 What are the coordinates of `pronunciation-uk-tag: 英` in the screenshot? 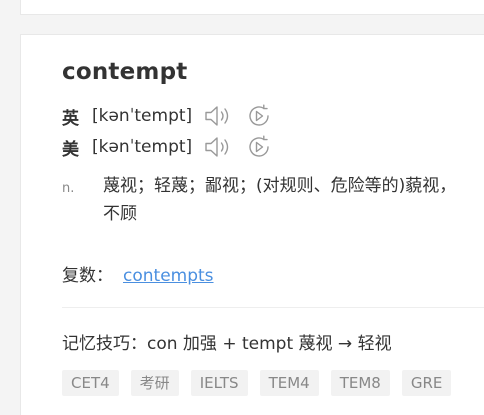 It's located at (70, 118).